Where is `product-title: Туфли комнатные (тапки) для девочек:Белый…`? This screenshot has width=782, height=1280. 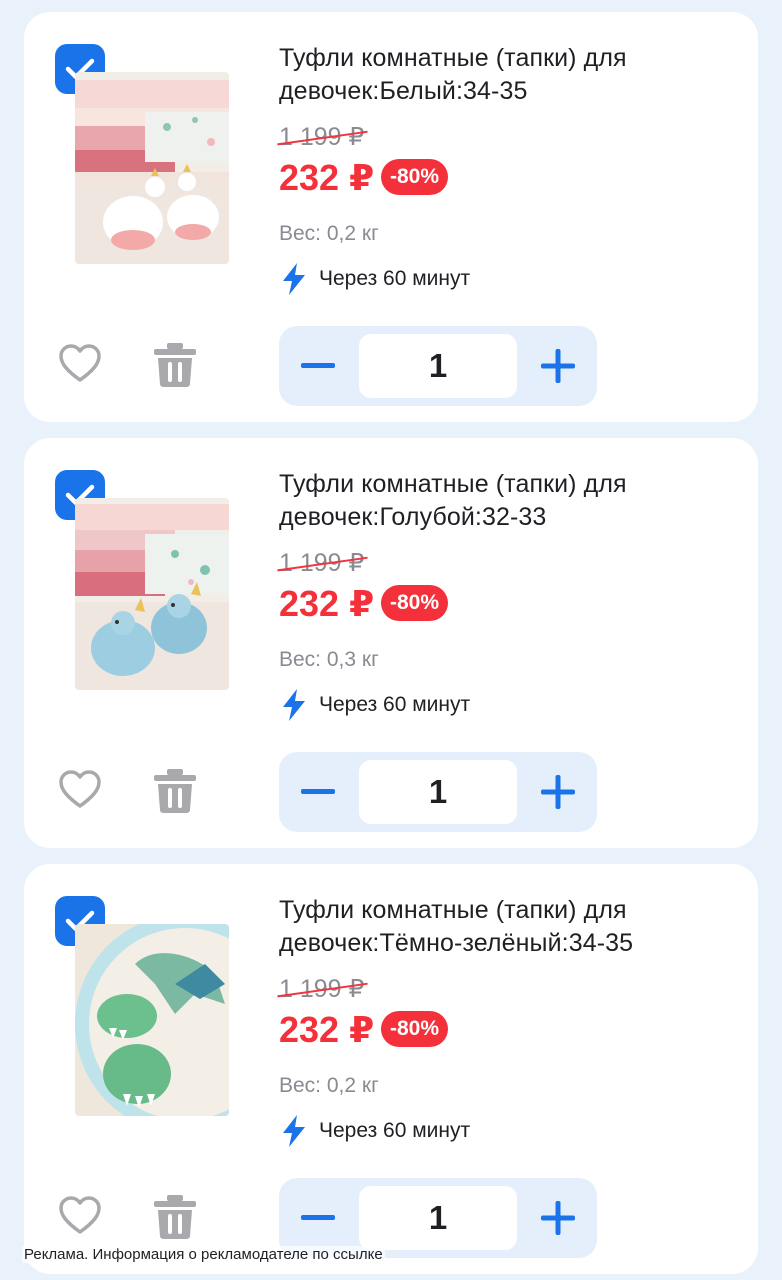 product-title: Туфли комнатные (тапки) для девочек:Белый… is located at coordinates (499, 75).